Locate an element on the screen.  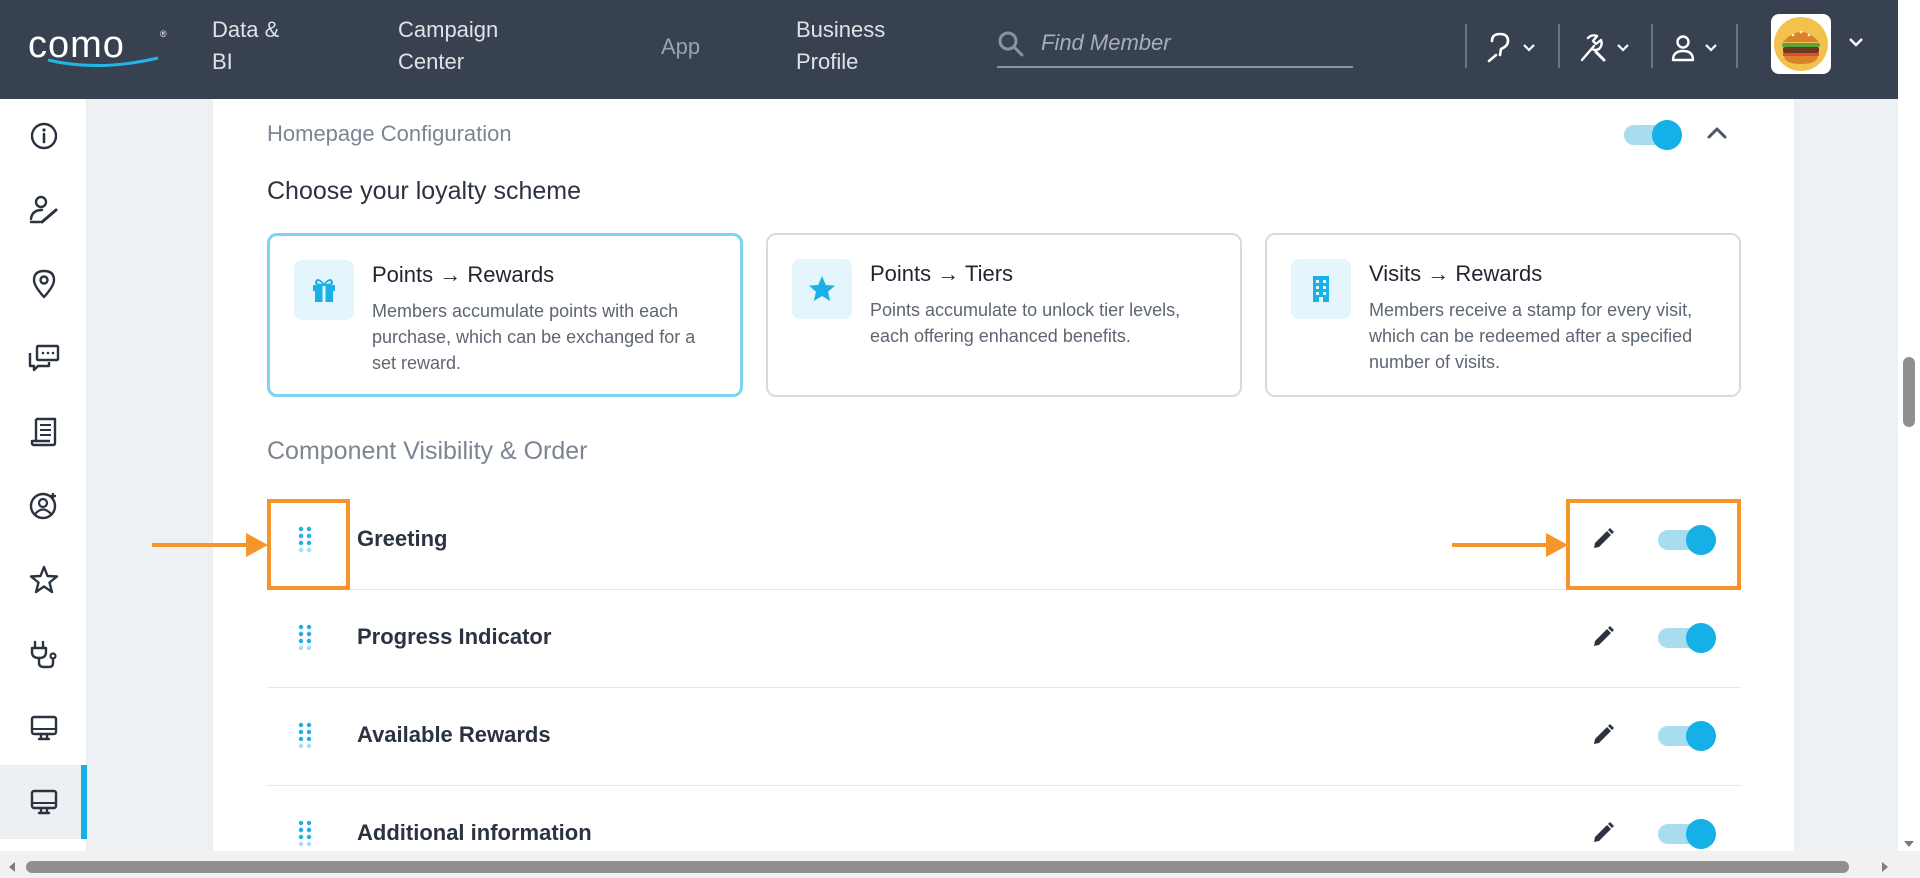
scheme-title: Visits → Rewards is located at coordinates (1456, 273).